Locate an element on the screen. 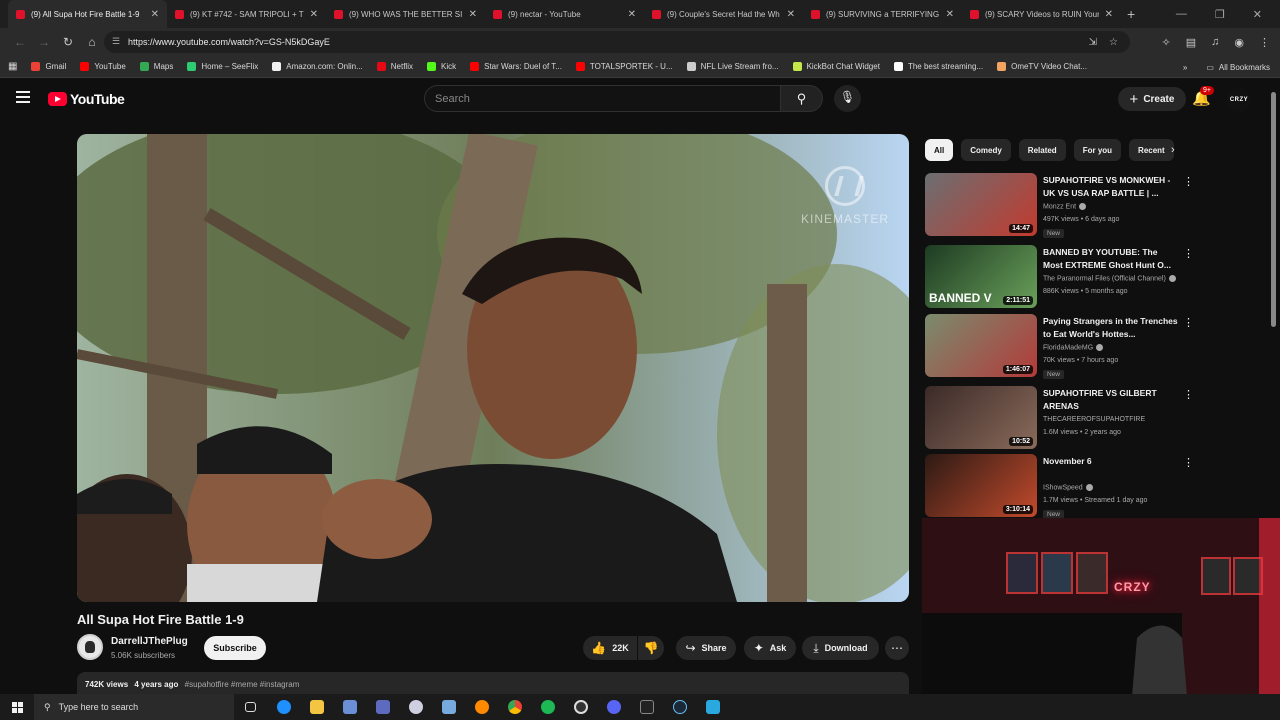 This screenshot has width=1280, height=720. recommended-title: November 6 is located at coordinates (1111, 461).